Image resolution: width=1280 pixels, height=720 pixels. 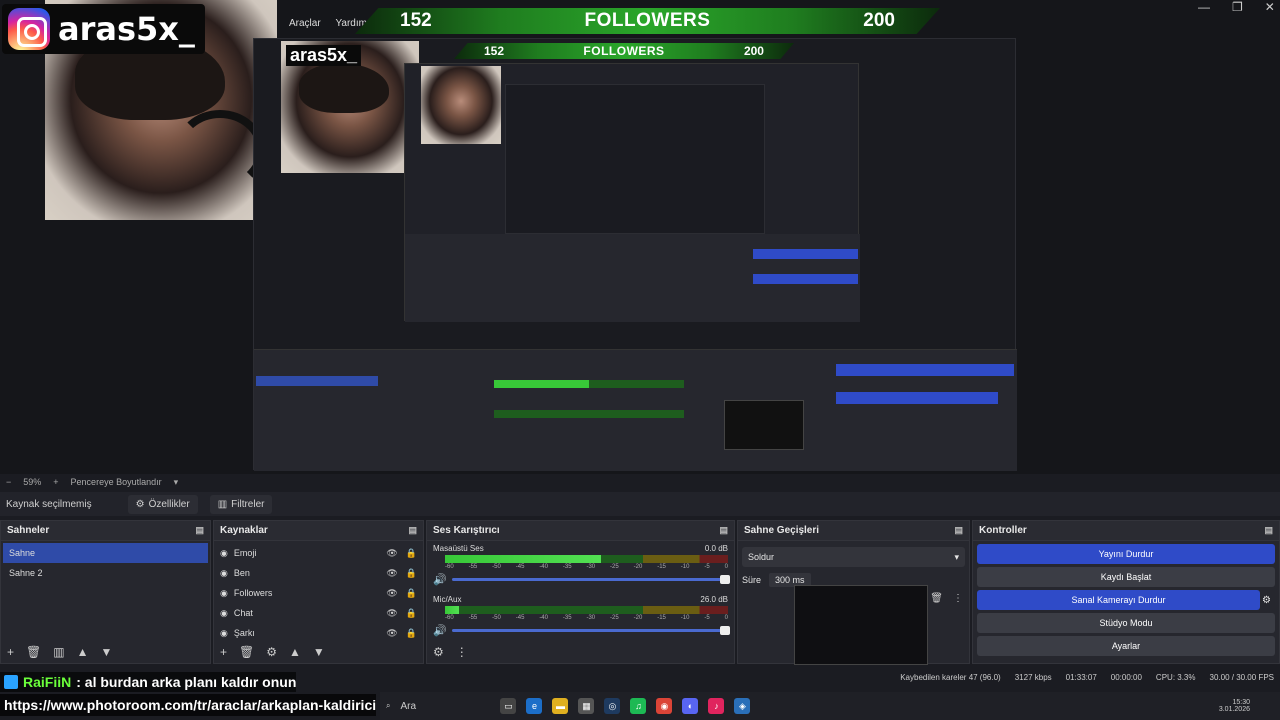 What do you see at coordinates (116, 482) in the screenshot?
I see `fit-window-dropdown: Pencereye Boyutlandır` at bounding box center [116, 482].